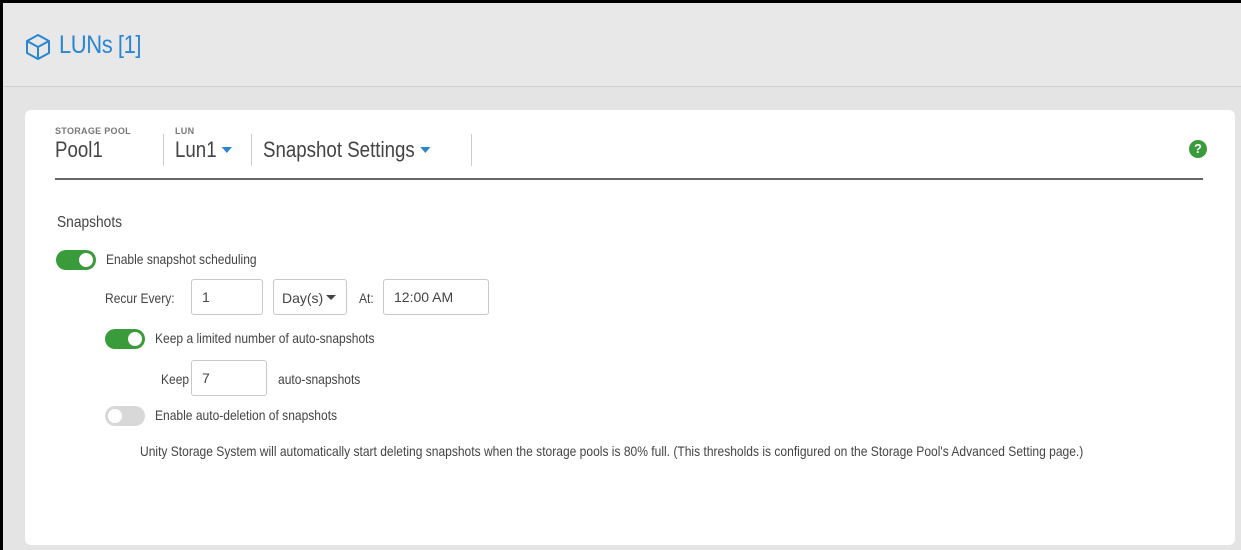 The image size is (1241, 550). What do you see at coordinates (125, 416) in the screenshot?
I see `auto-delete-toggle` at bounding box center [125, 416].